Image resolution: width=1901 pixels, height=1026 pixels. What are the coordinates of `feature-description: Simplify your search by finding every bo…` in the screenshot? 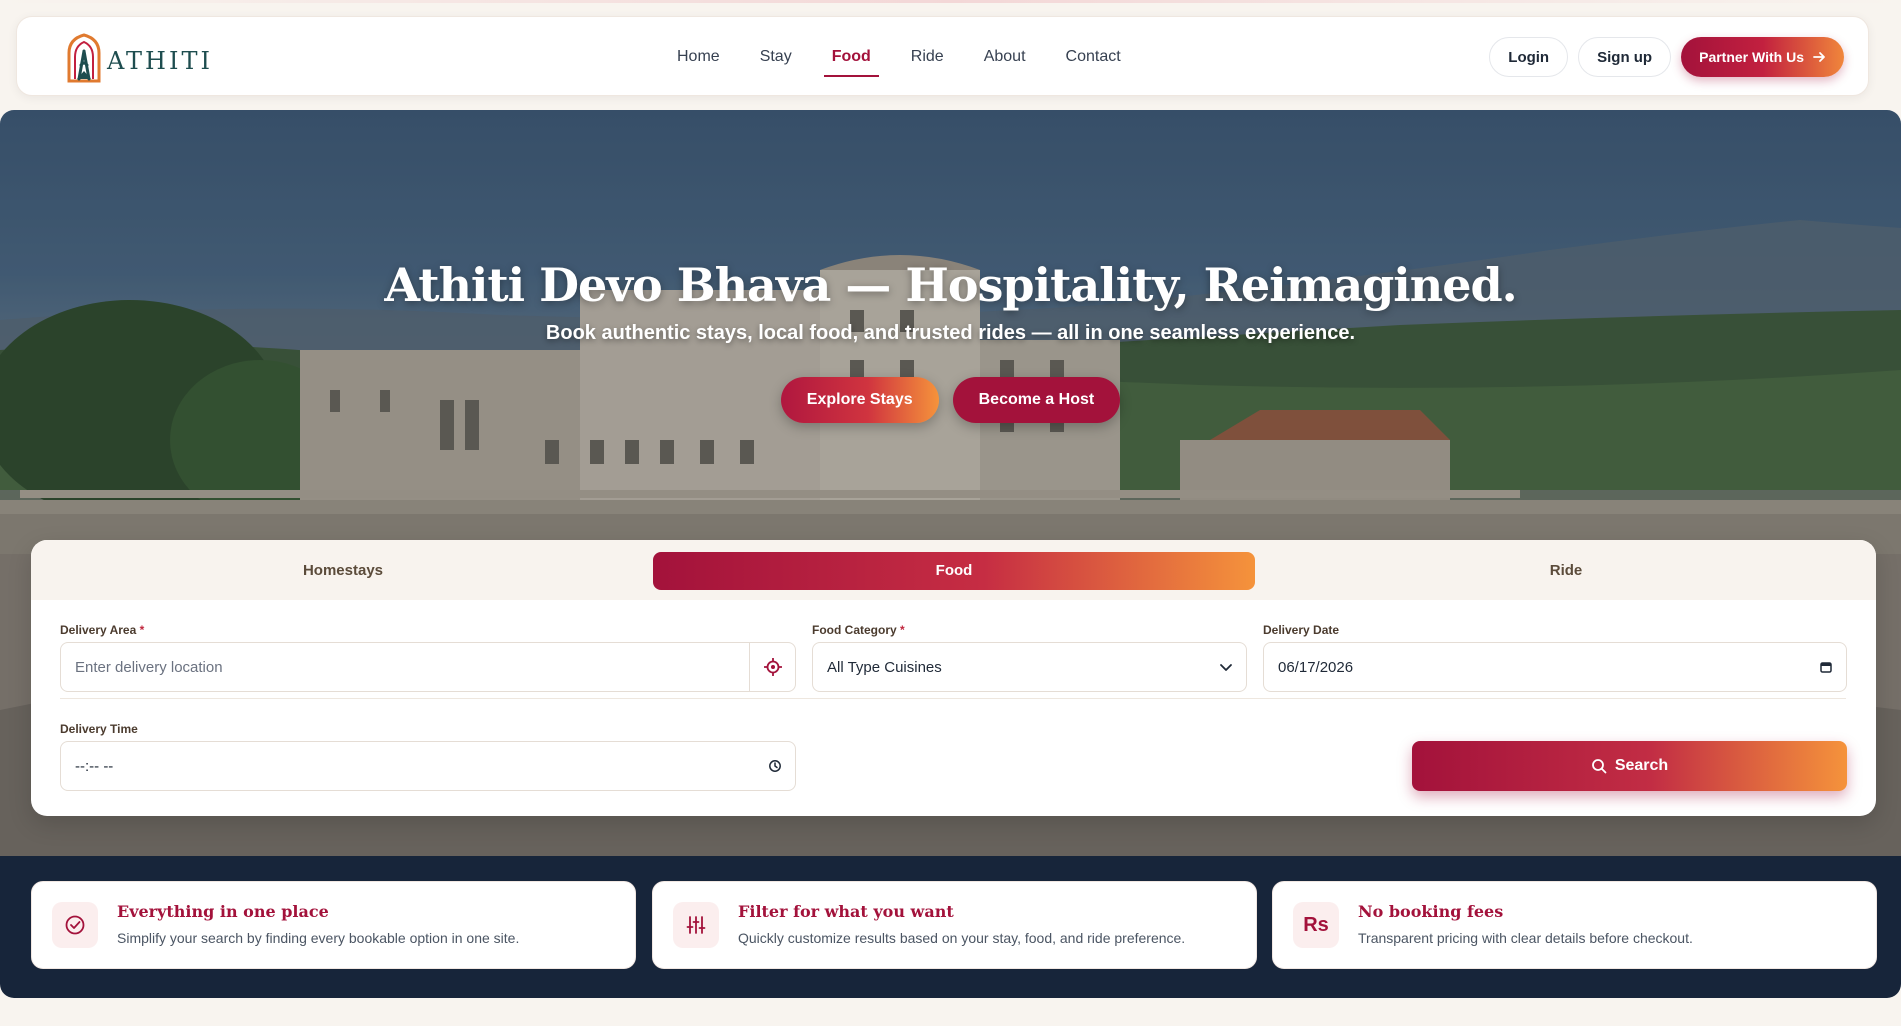 It's located at (318, 938).